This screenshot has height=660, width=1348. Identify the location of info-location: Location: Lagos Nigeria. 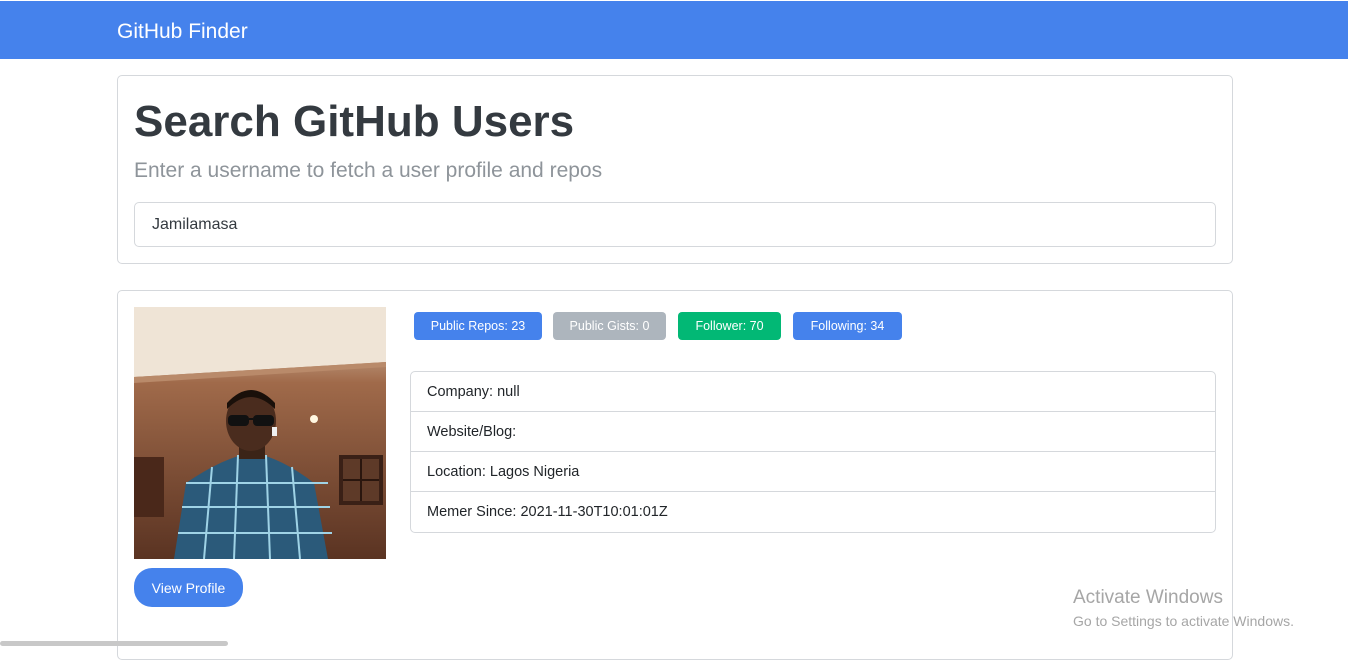
(813, 472).